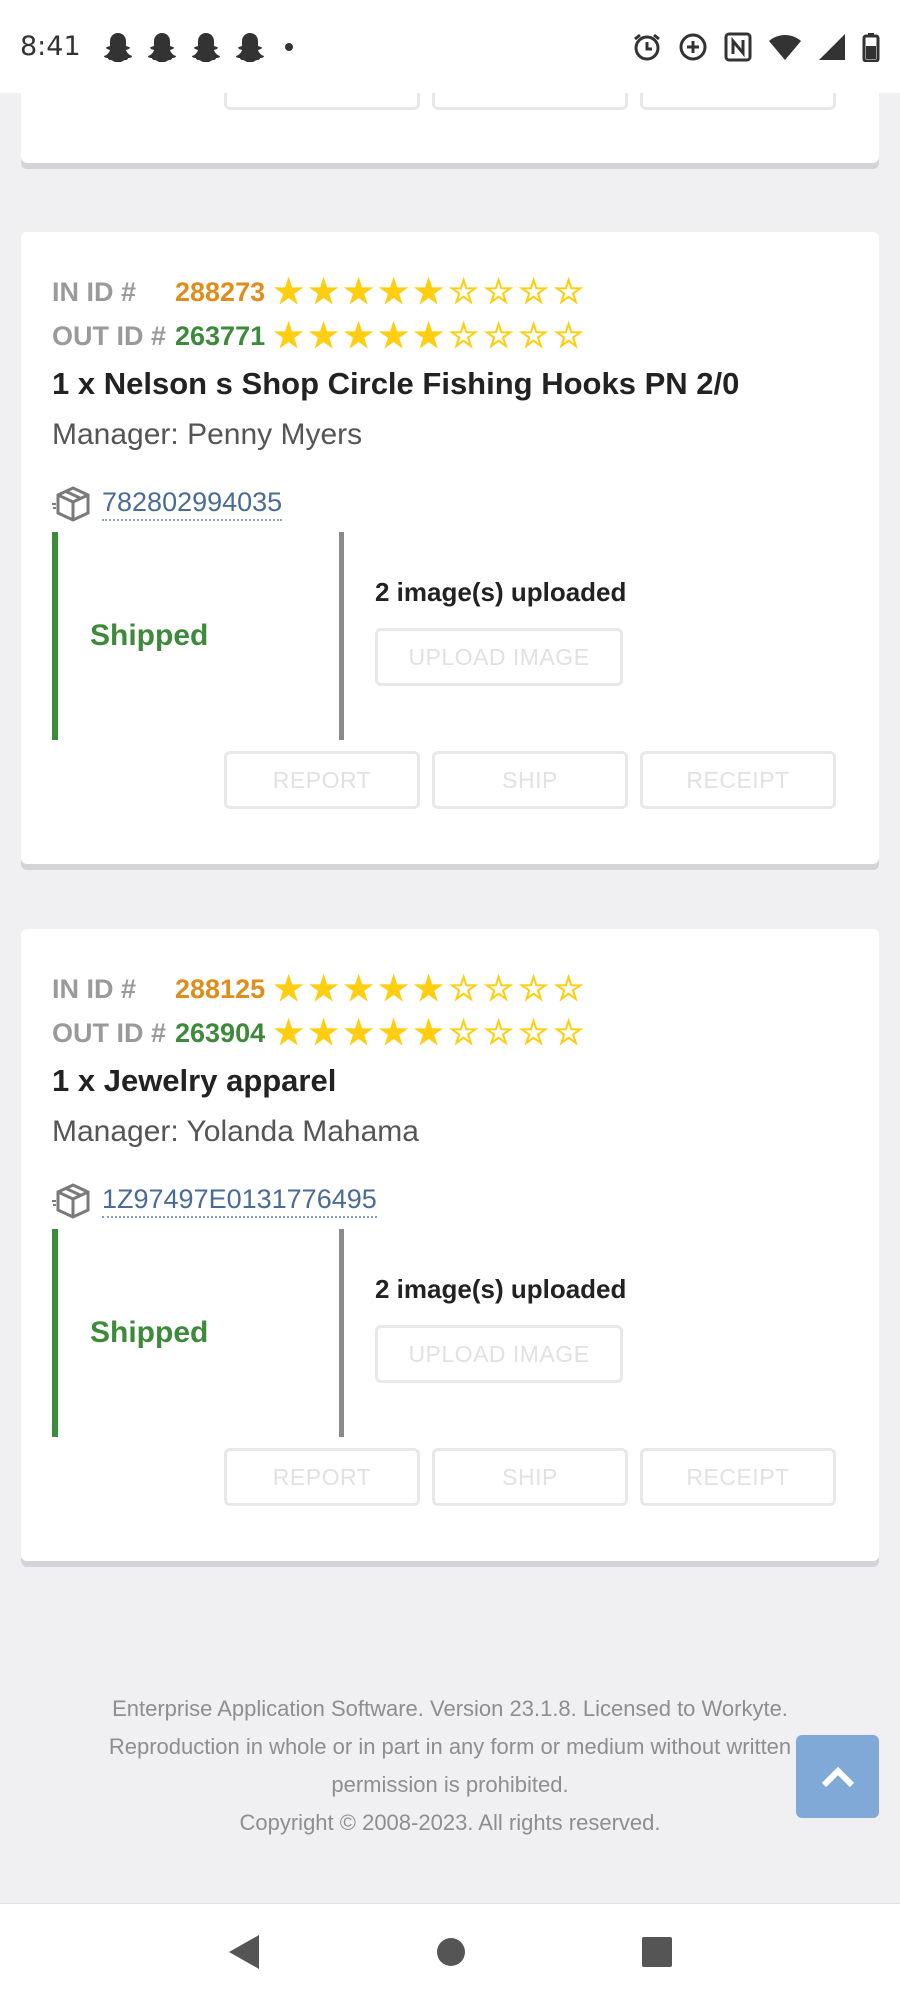 This screenshot has width=900, height=2000. Describe the element at coordinates (220, 335) in the screenshot. I see `out-id-value: 263771` at that location.